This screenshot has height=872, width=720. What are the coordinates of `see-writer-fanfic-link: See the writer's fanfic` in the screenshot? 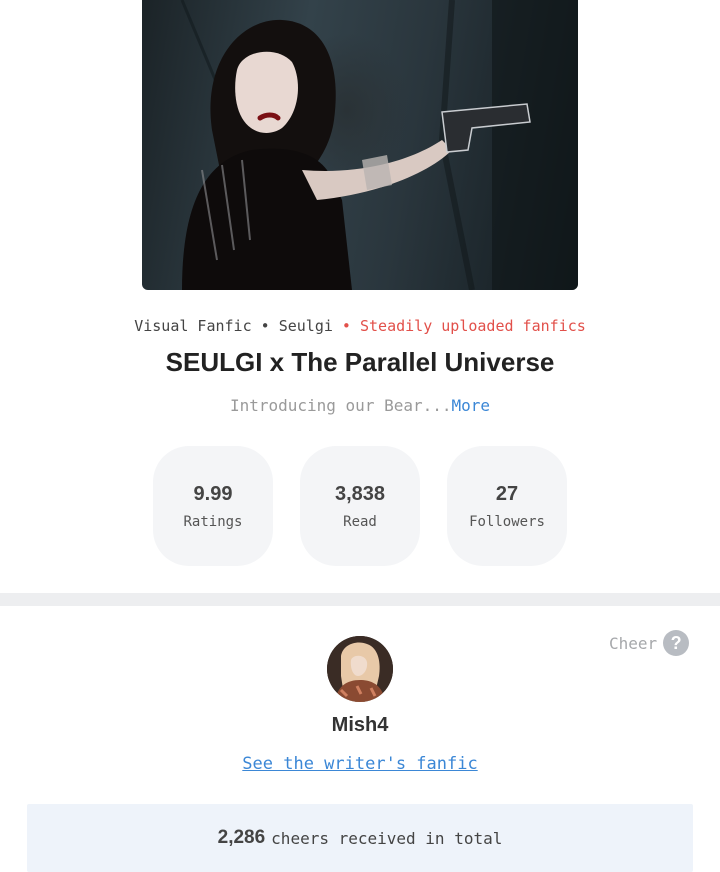 It's located at (360, 764).